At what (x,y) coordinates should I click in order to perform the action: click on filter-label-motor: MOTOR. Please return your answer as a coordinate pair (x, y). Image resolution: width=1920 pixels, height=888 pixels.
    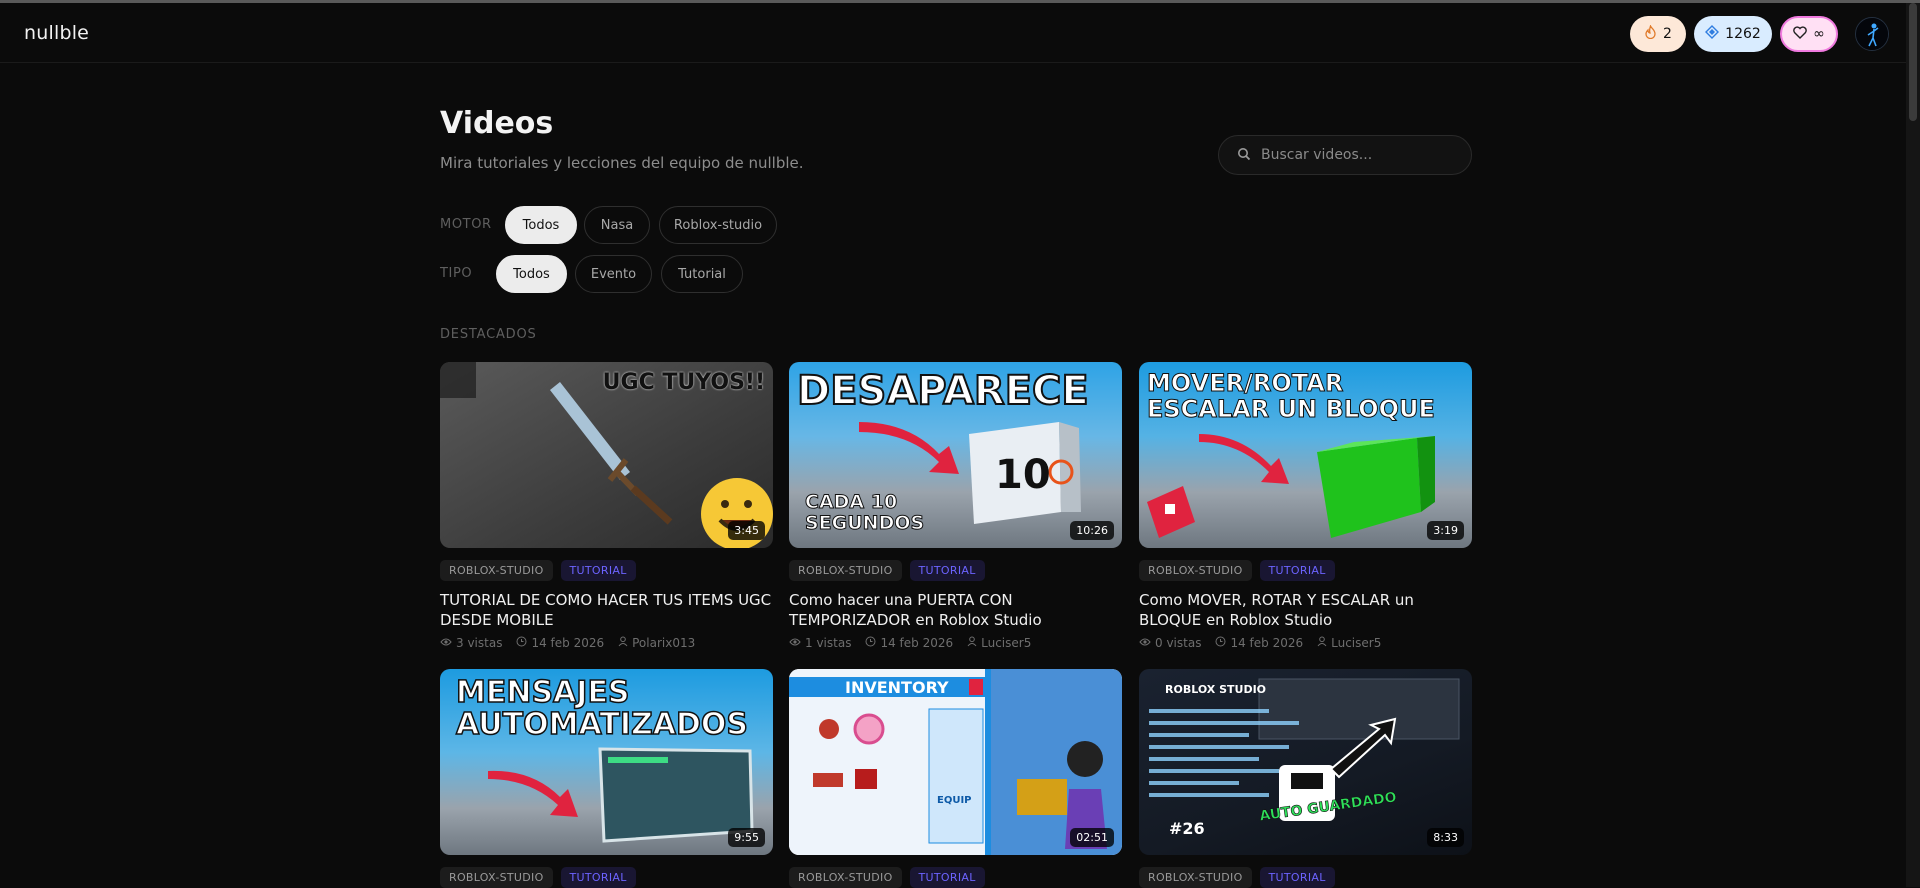
    Looking at the image, I should click on (466, 224).